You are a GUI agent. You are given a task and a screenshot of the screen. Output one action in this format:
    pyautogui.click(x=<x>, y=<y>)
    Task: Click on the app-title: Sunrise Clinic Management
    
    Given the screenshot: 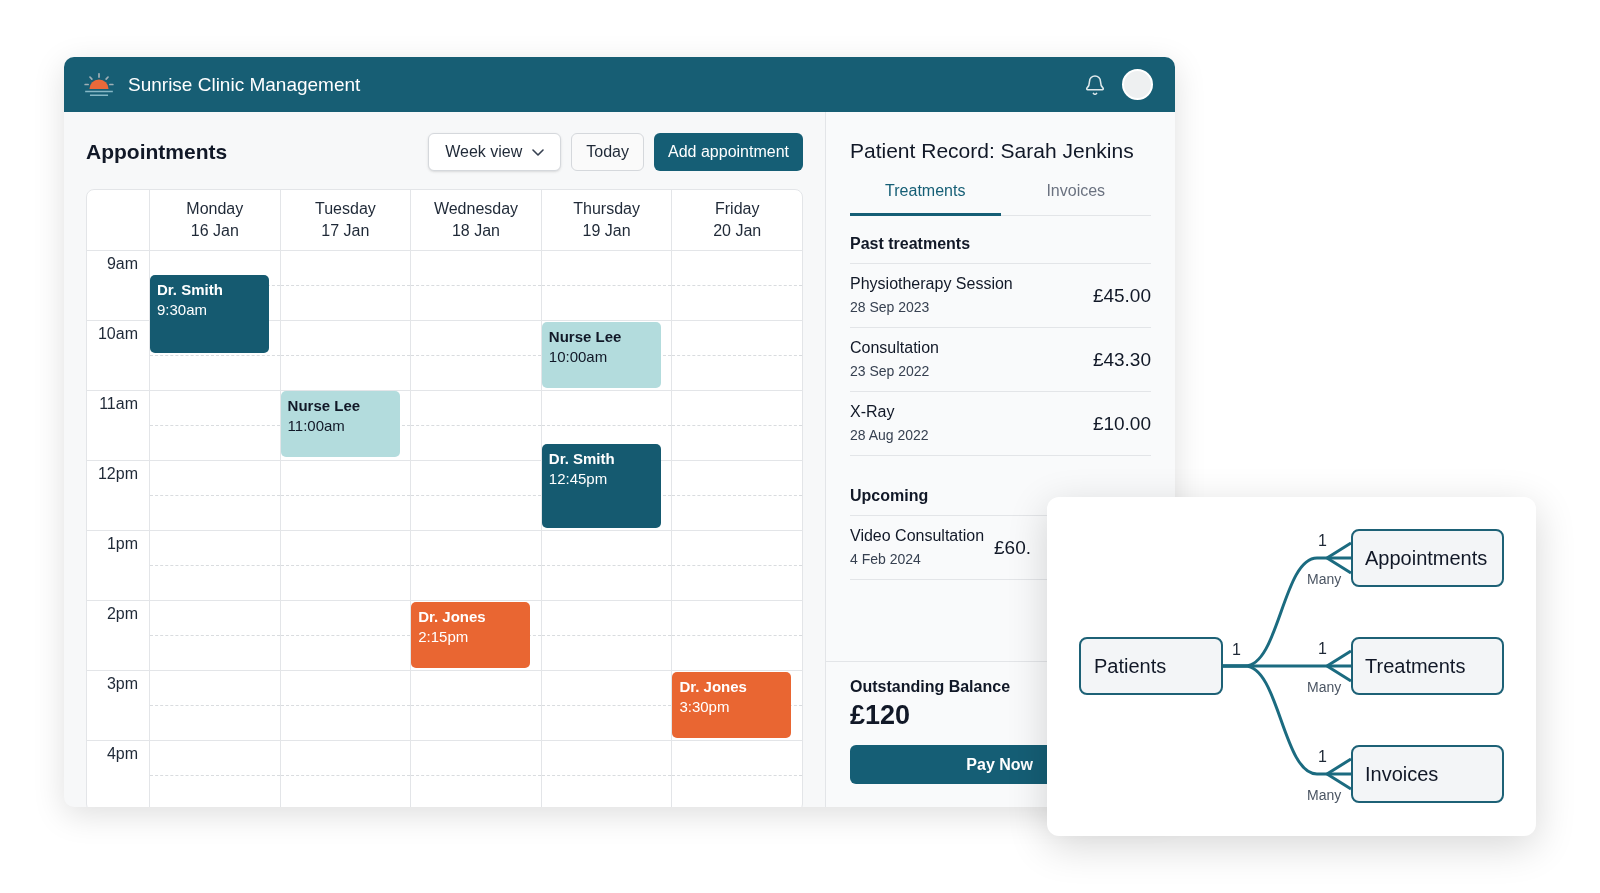 What is the action you would take?
    pyautogui.click(x=244, y=84)
    